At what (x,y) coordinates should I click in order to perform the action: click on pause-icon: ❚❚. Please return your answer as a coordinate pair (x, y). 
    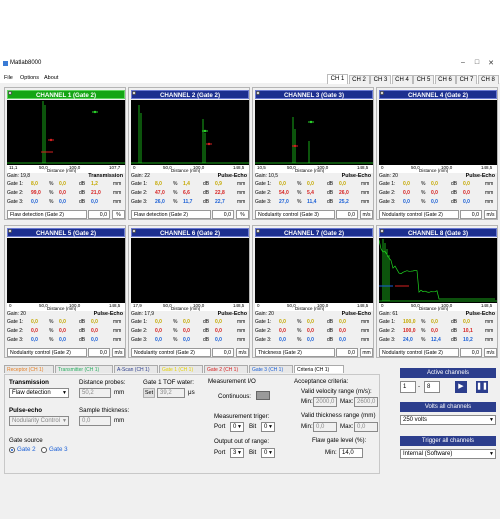
    Looking at the image, I should click on (482, 387).